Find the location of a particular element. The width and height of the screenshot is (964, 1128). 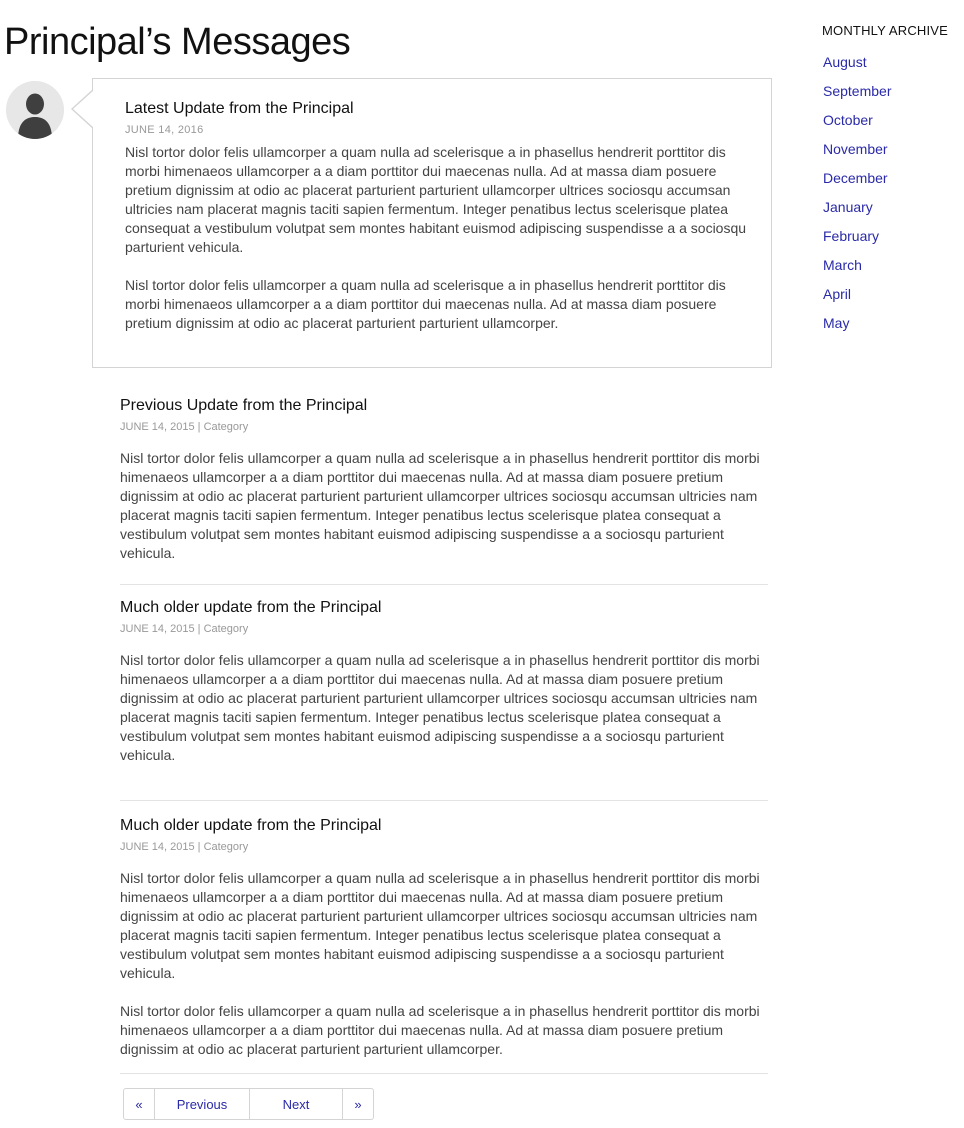

avatar is located at coordinates (35, 110).